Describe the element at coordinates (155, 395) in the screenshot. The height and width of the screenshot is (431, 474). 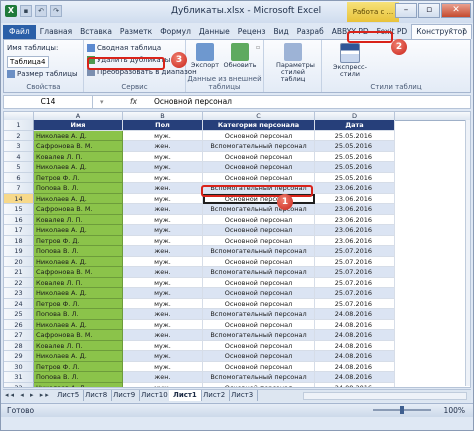
I see `sheet-tab: Лист10` at that location.